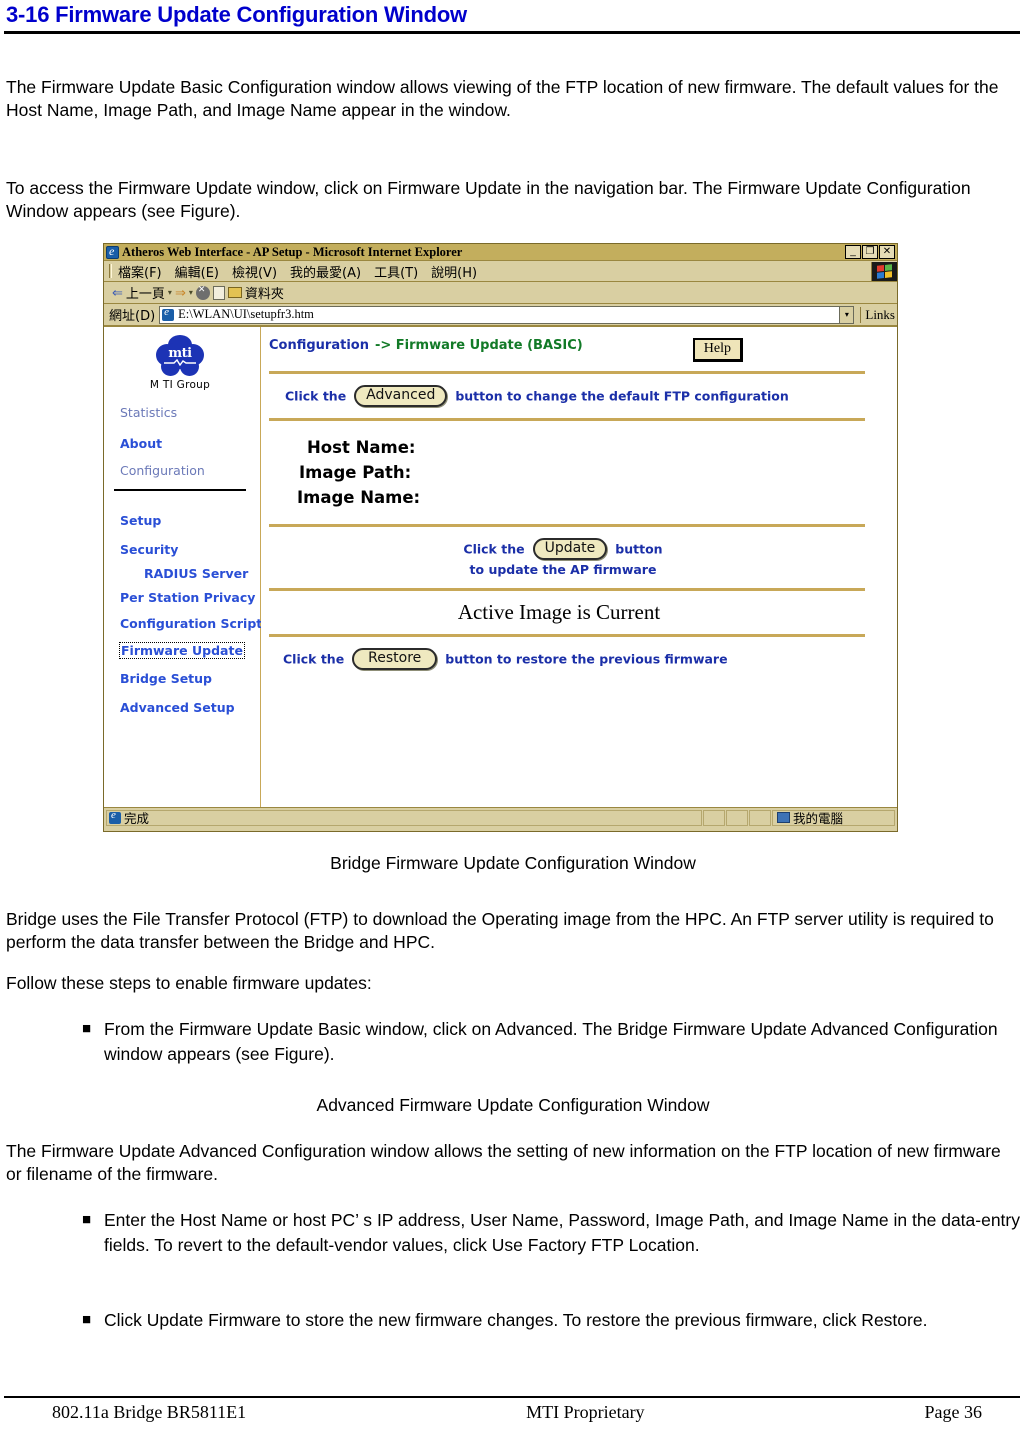 This screenshot has width=1026, height=1440. Describe the element at coordinates (115, 816) in the screenshot. I see `status-page-icon` at that location.